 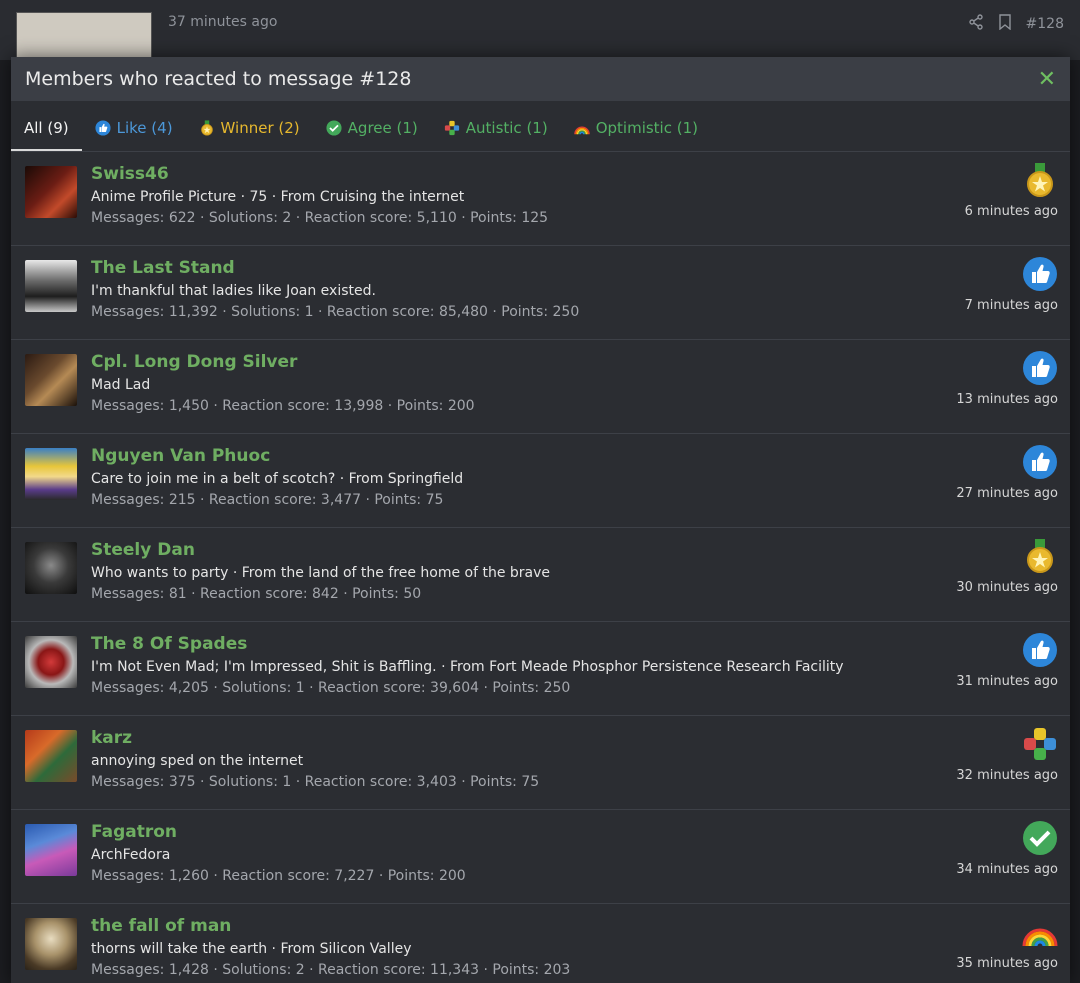 I want to click on bookmark-icon, so click(x=1005, y=24).